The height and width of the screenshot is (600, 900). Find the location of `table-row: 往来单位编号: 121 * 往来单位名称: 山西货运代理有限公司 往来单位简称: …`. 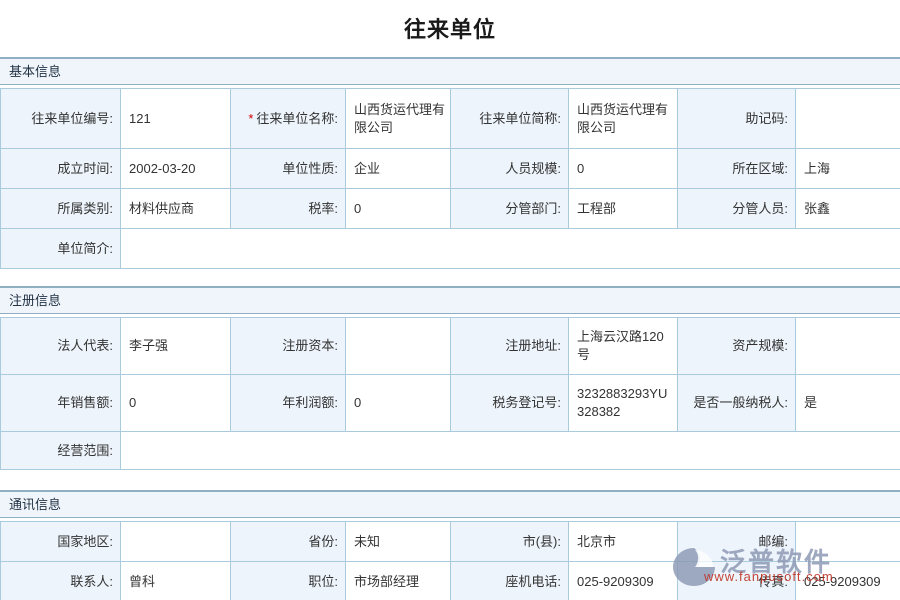

table-row: 往来单位编号: 121 * 往来单位名称: 山西货运代理有限公司 往来单位简称: … is located at coordinates (450, 118).